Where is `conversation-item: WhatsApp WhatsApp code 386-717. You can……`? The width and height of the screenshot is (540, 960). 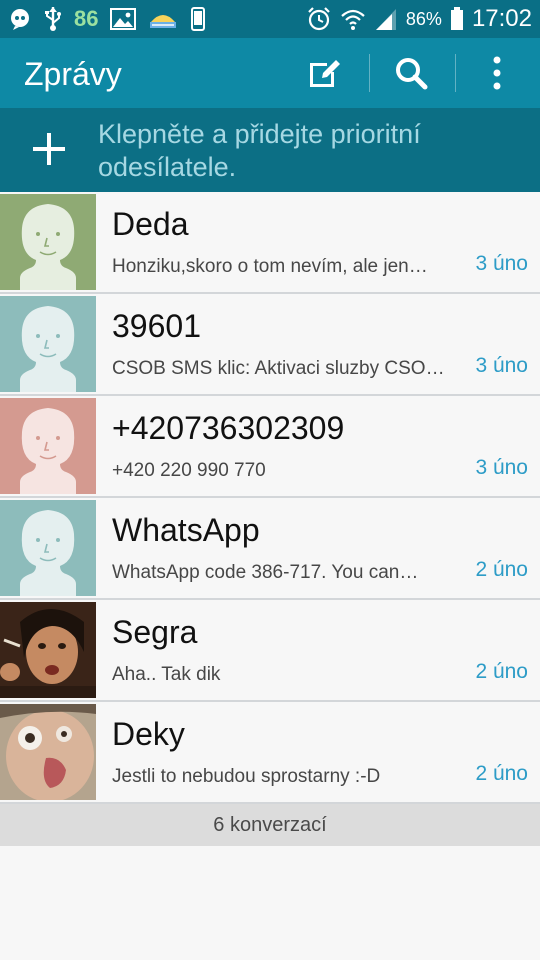
conversation-item: WhatsApp WhatsApp code 386-717. You can…… is located at coordinates (270, 549).